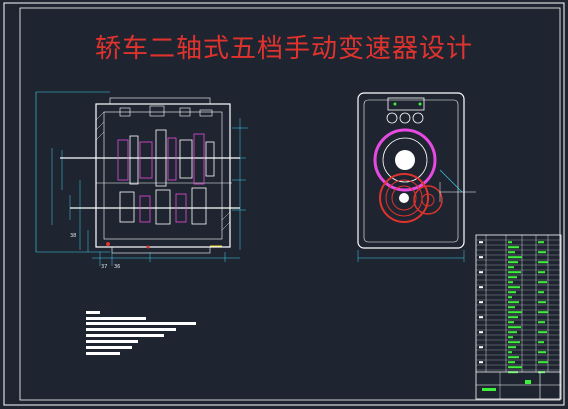 Image resolution: width=568 pixels, height=409 pixels. What do you see at coordinates (416, 177) in the screenshot?
I see `side-view` at bounding box center [416, 177].